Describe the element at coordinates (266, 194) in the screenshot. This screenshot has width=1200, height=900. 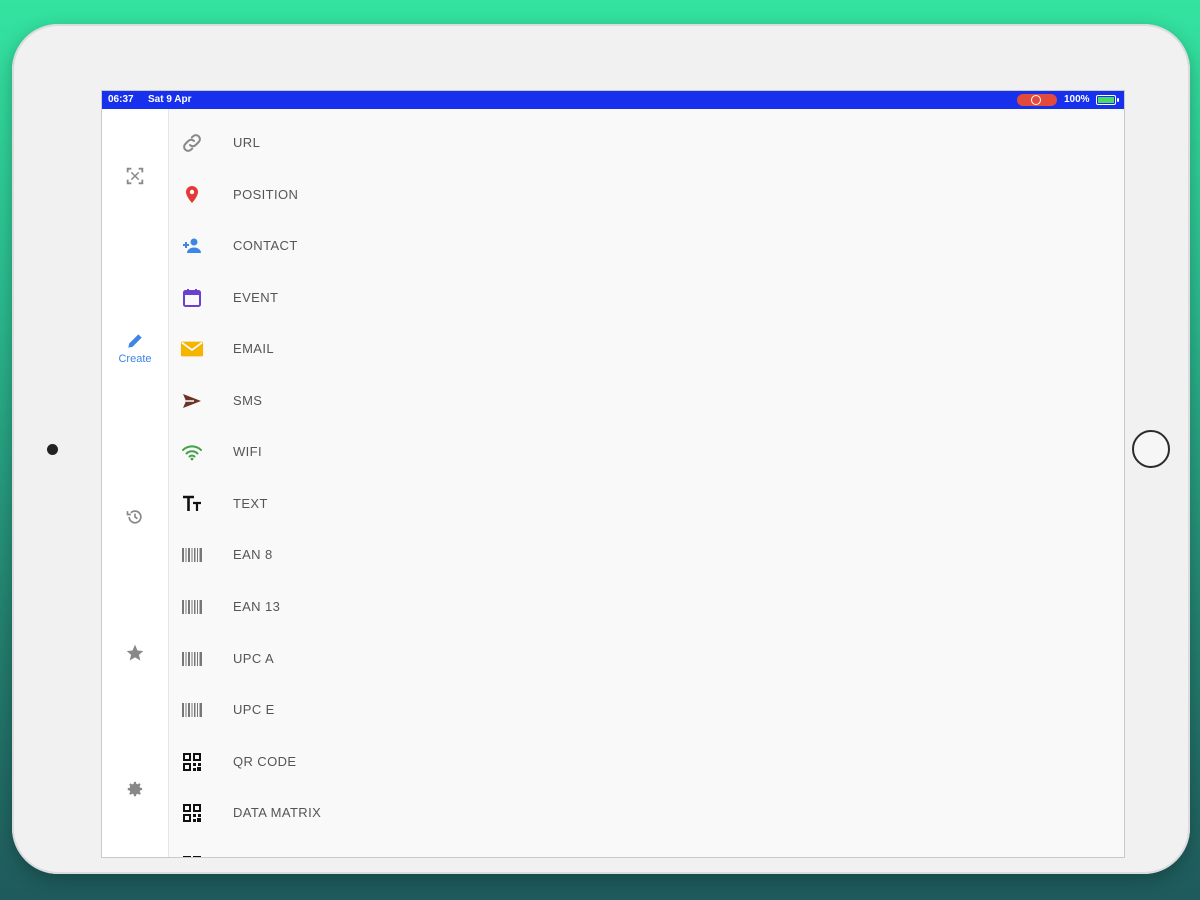
I see `list-item-label: POSITION` at that location.